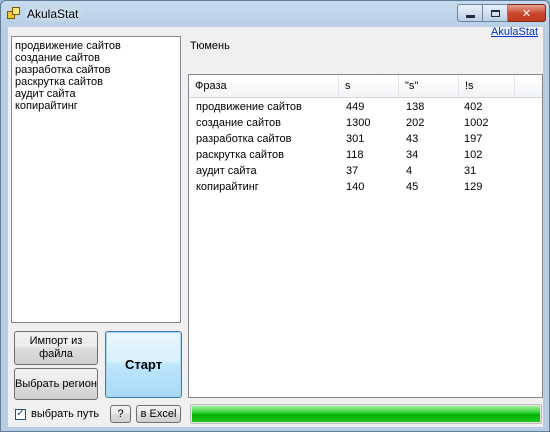  What do you see at coordinates (352, 171) in the screenshot?
I see `cell-s: 37` at bounding box center [352, 171].